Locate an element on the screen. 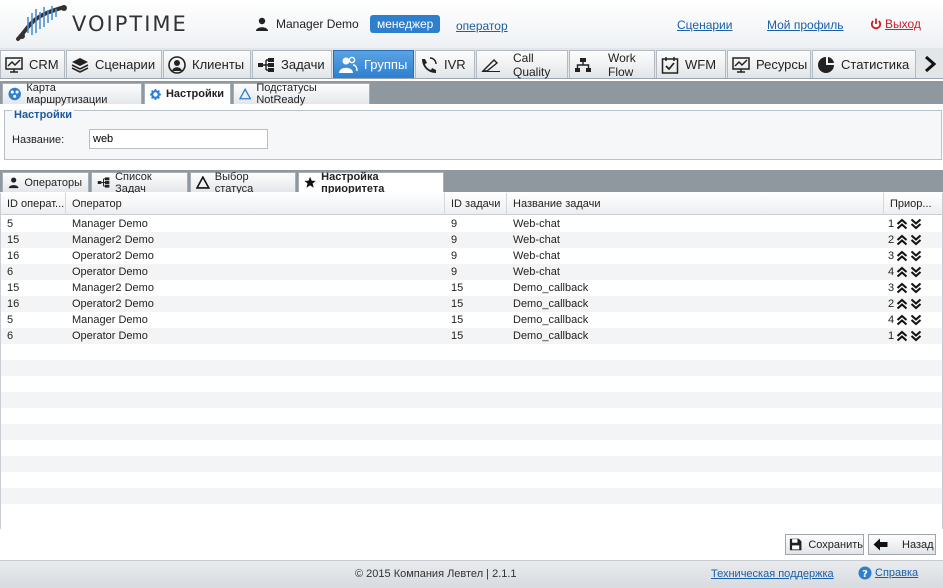 This screenshot has height=588, width=943. save-button: Сохранить is located at coordinates (824, 544).